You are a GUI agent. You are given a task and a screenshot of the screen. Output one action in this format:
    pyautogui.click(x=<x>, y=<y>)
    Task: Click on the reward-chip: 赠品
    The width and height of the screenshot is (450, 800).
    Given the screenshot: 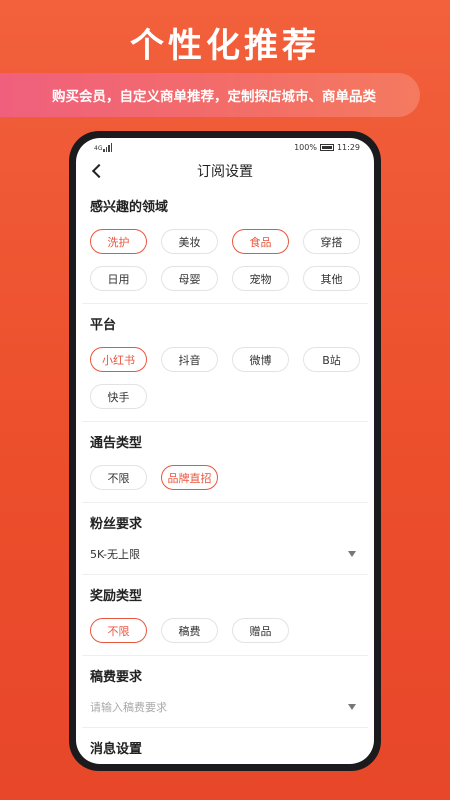 What is the action you would take?
    pyautogui.click(x=260, y=630)
    